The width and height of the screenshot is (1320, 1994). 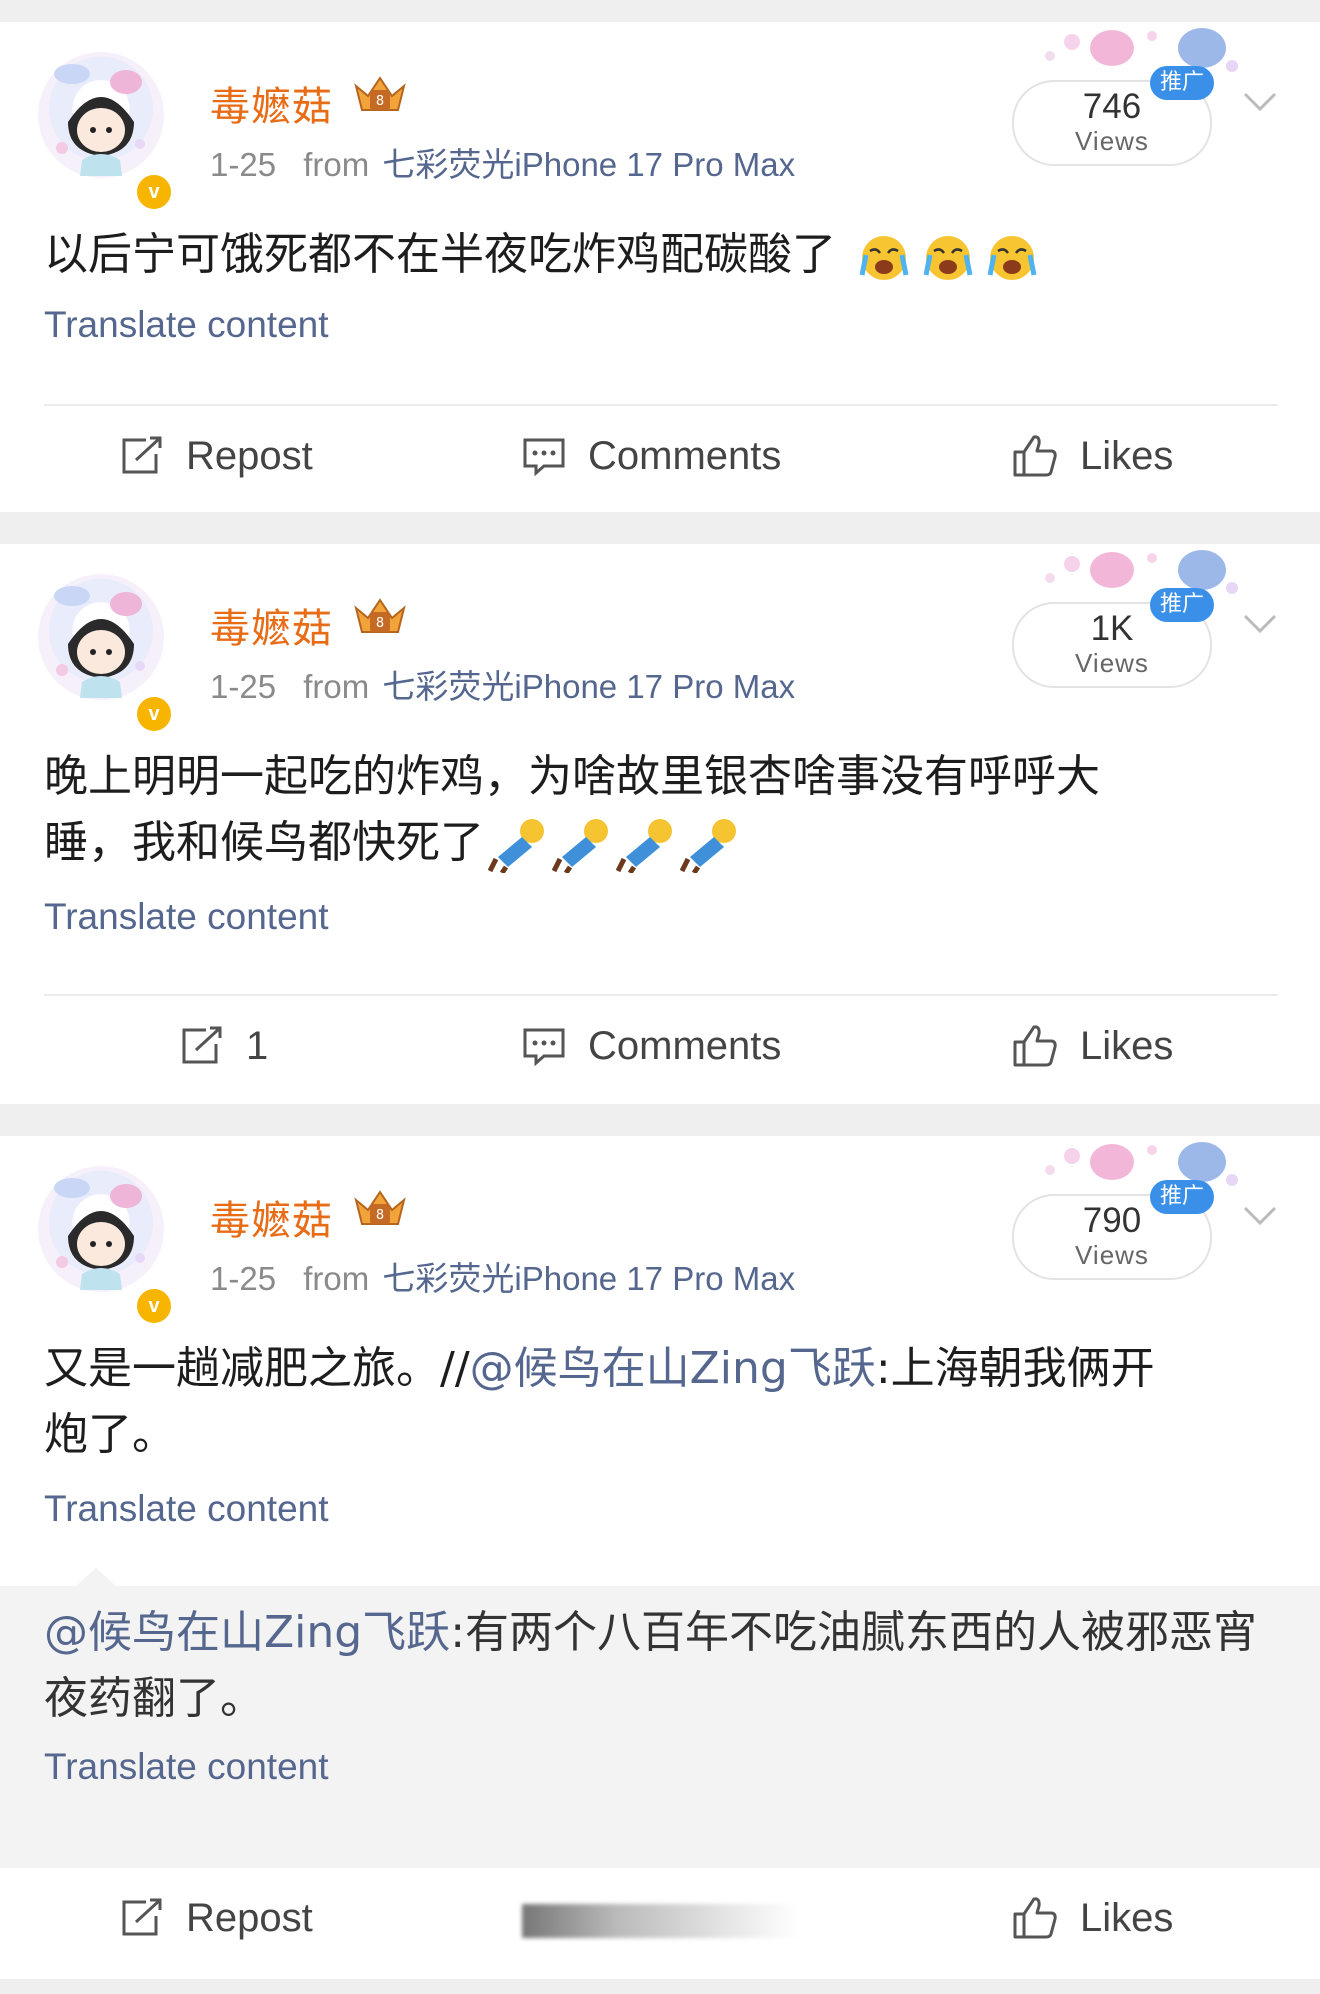 What do you see at coordinates (186, 1767) in the screenshot?
I see `quote-translate-link: Translate content` at bounding box center [186, 1767].